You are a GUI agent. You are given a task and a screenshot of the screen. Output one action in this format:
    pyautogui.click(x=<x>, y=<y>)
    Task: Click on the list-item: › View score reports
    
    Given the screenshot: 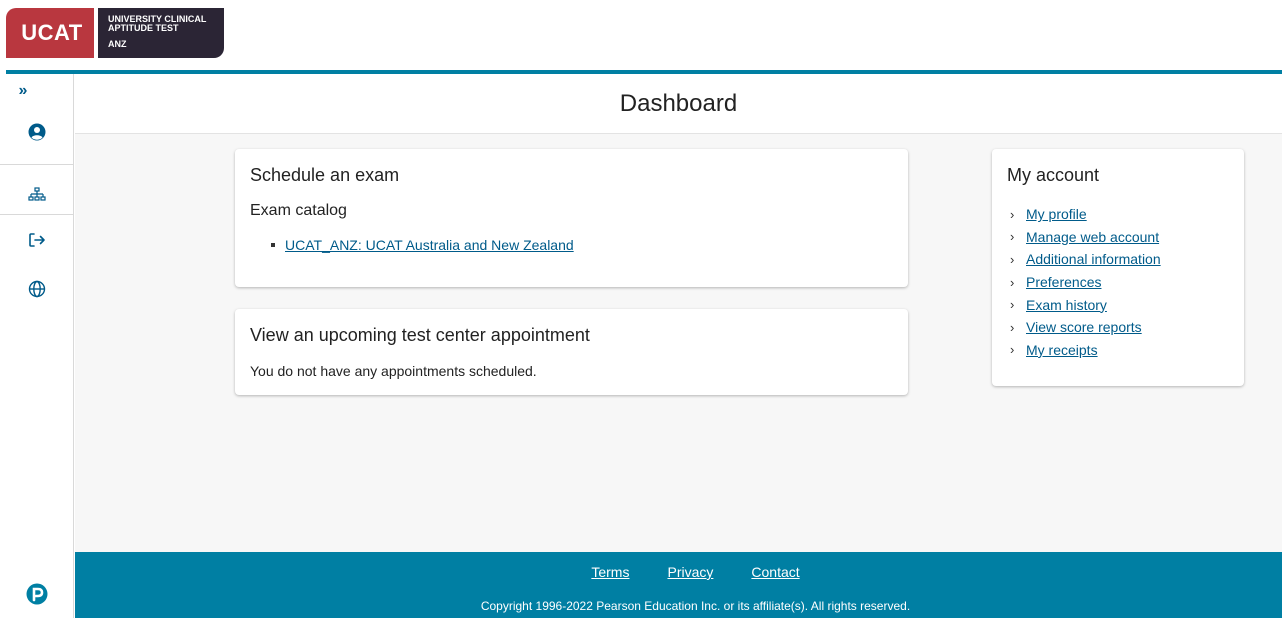 What is the action you would take?
    pyautogui.click(x=1085, y=327)
    